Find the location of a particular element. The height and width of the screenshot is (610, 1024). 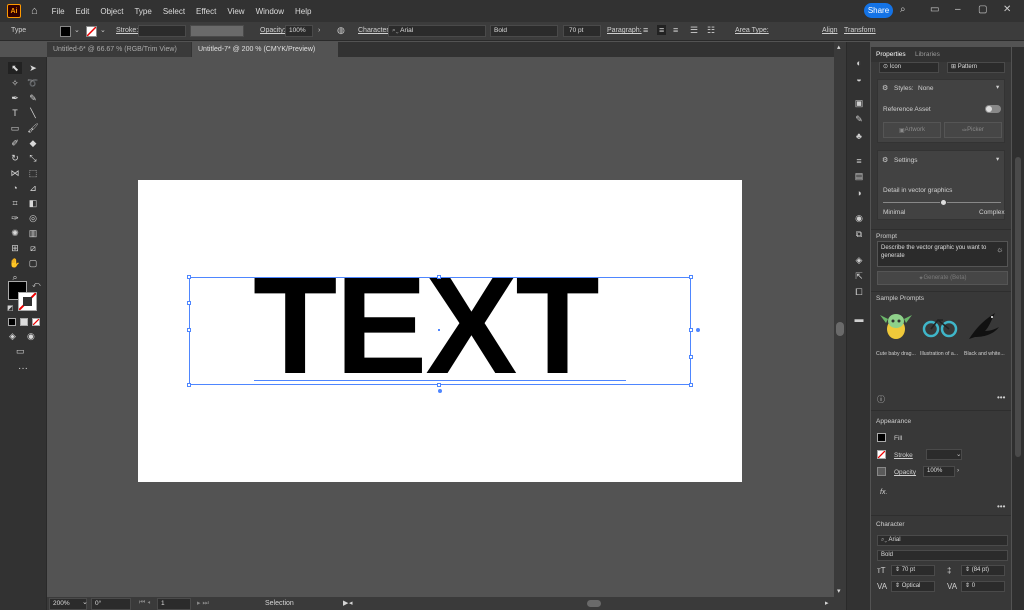

magic-wand-icon: ✧ is located at coordinates (15, 83).